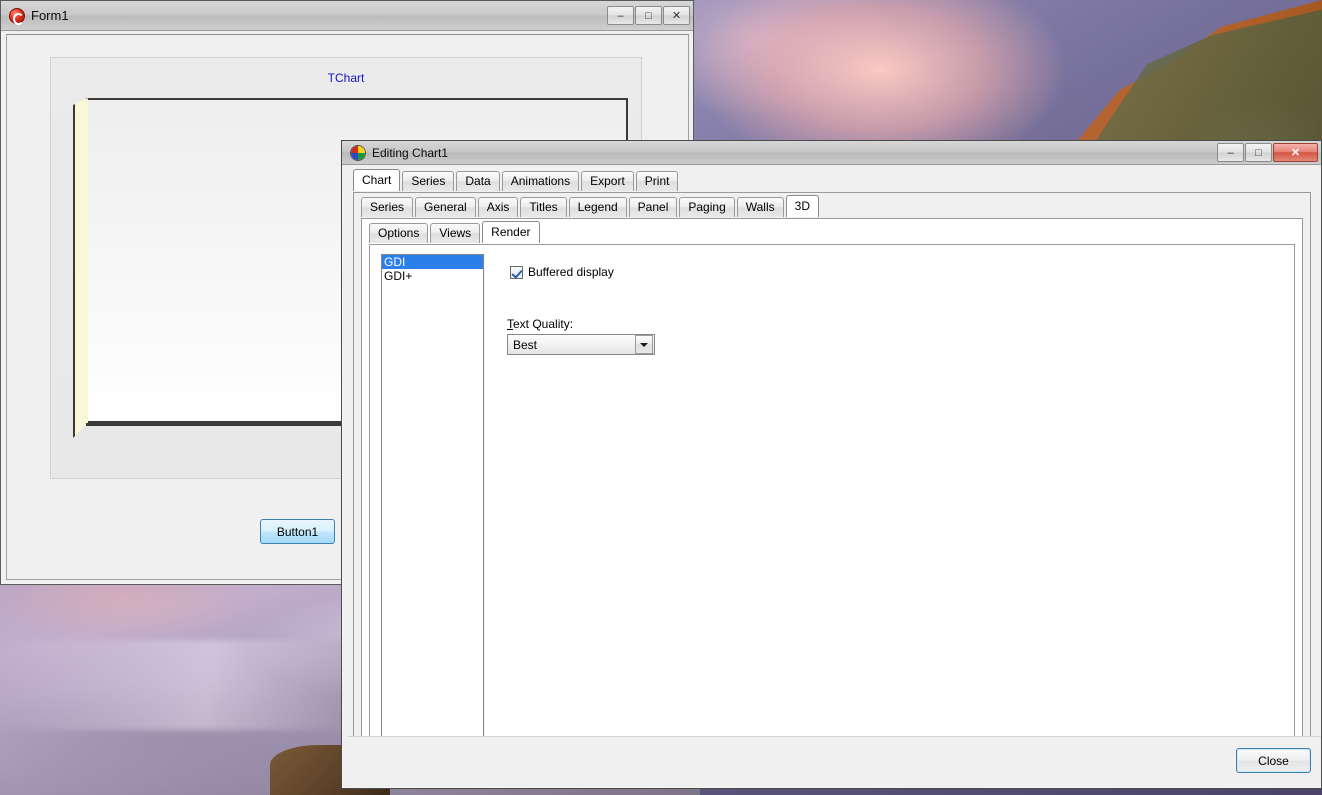 This screenshot has width=1322, height=795. I want to click on buffered-display-label: Buffered display, so click(571, 272).